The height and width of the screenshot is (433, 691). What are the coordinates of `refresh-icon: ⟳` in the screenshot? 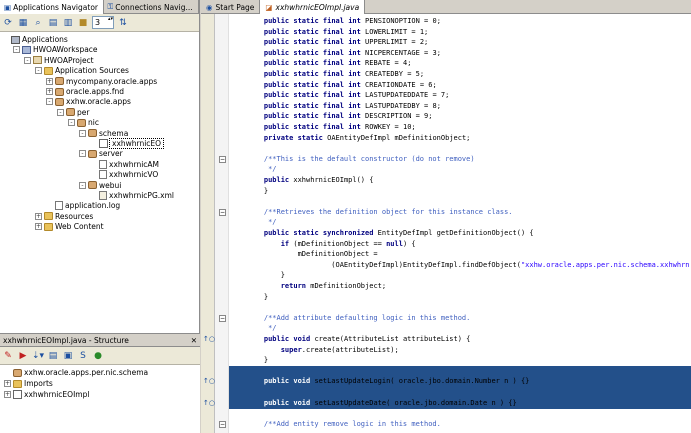 It's located at (8, 23).